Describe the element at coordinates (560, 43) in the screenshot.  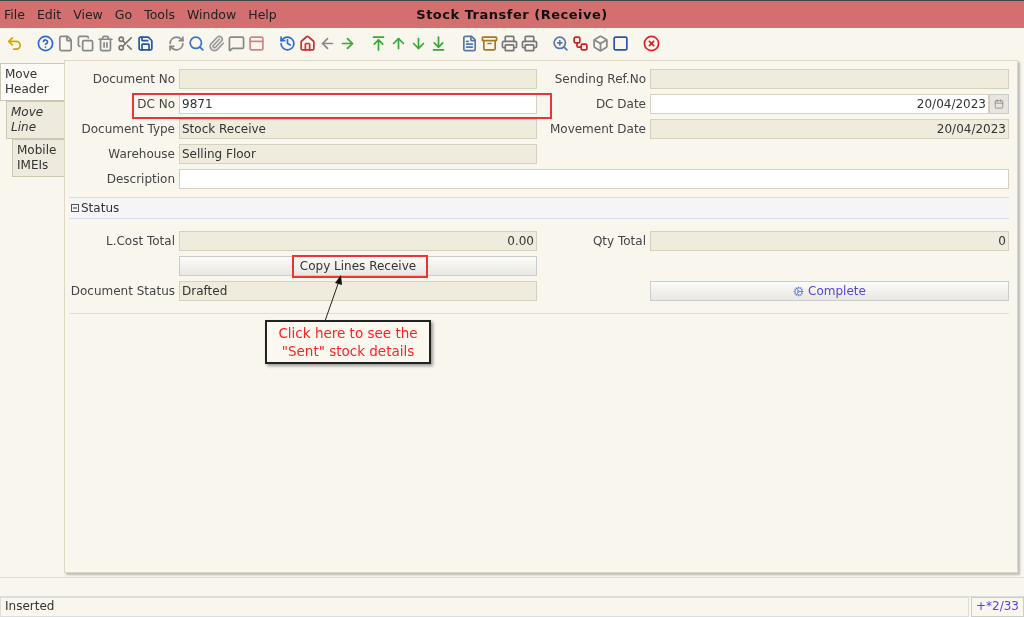
I see `zoom-icon` at that location.